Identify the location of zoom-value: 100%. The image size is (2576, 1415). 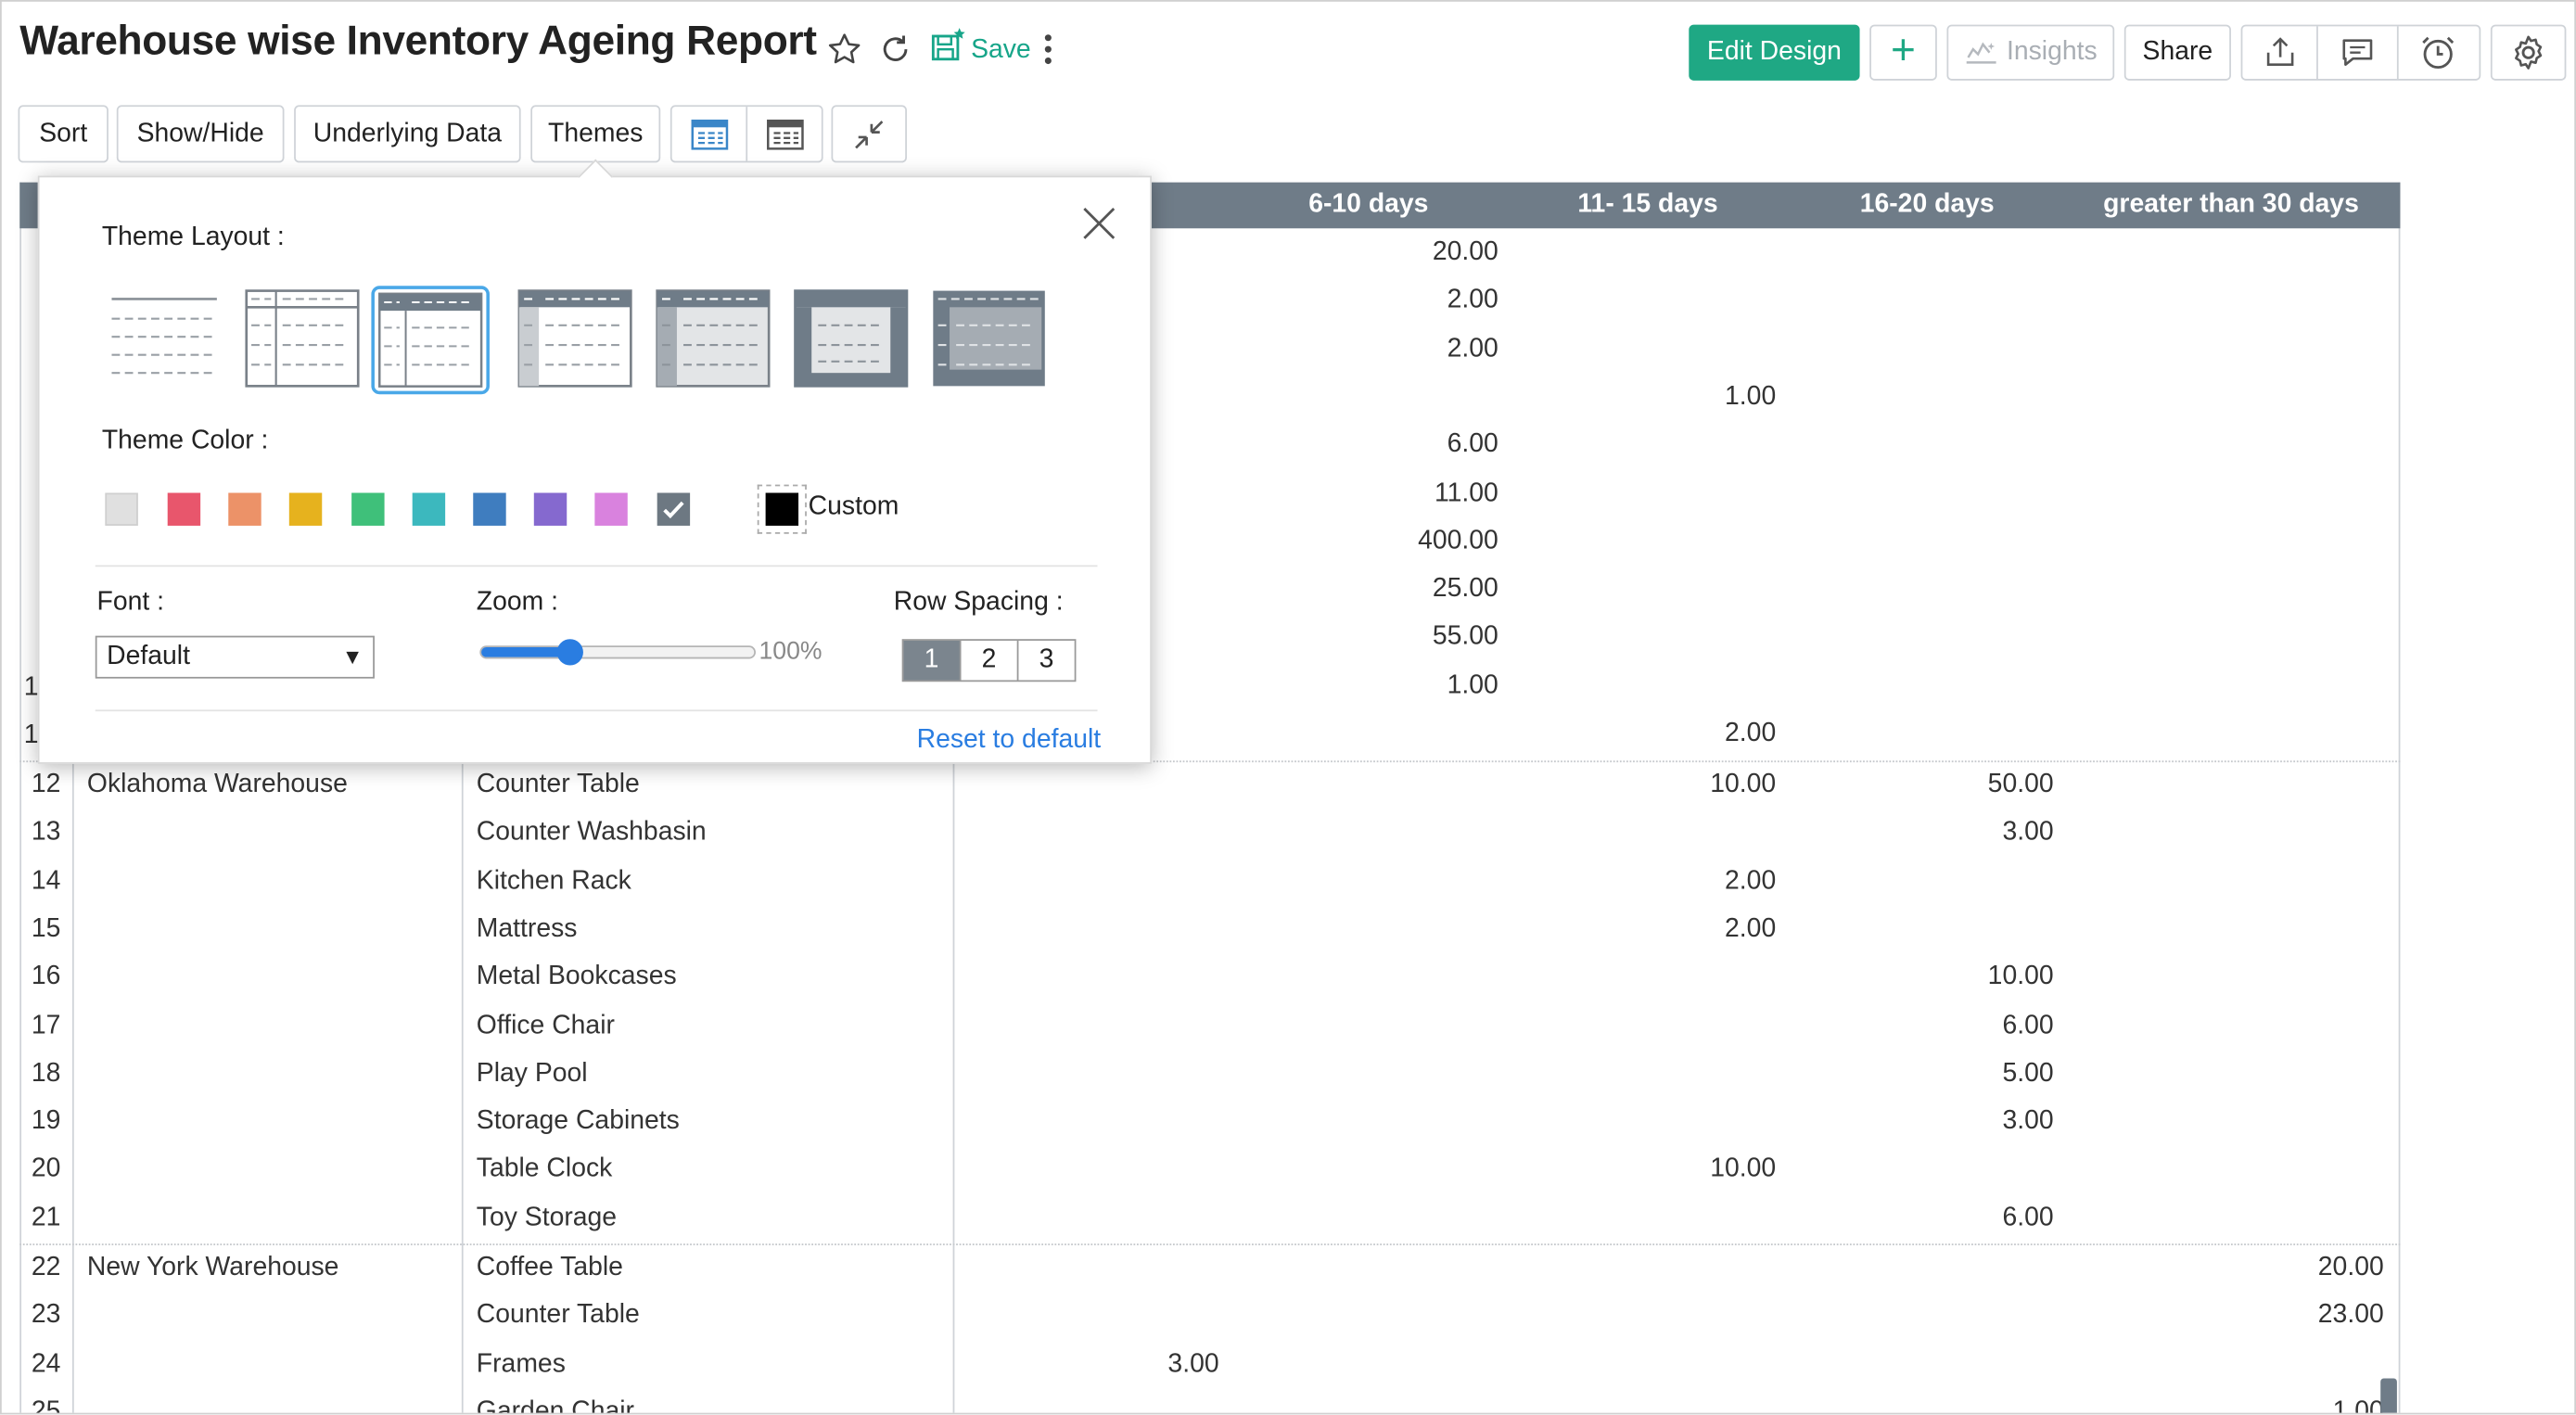
(791, 652).